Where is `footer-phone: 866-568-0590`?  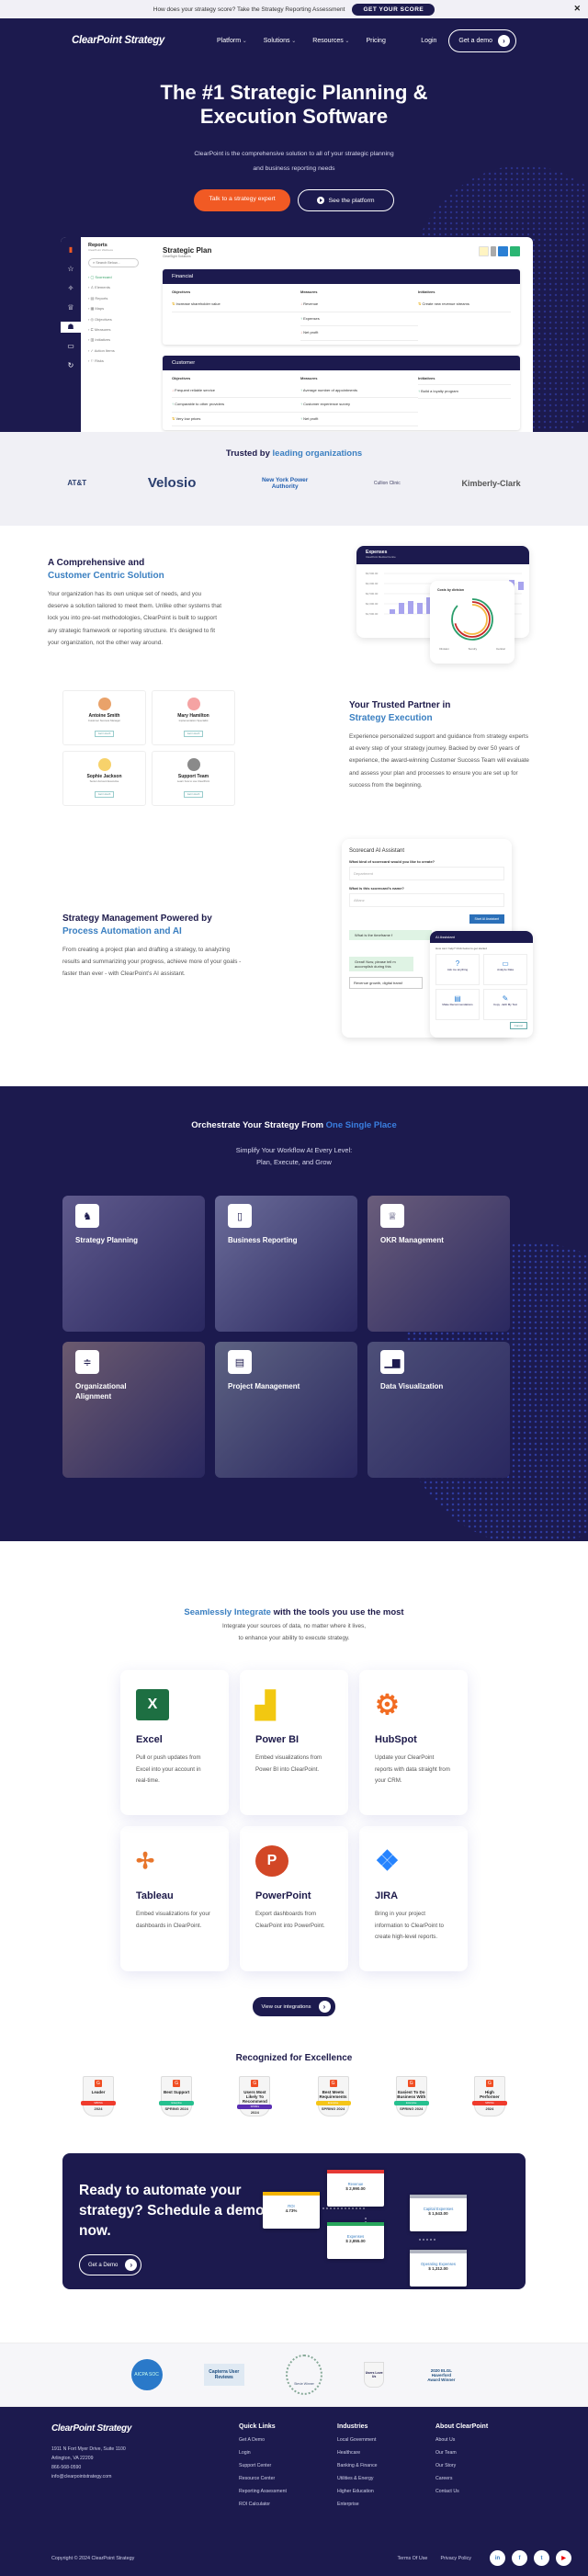
footer-phone: 866-568-0590 is located at coordinates (135, 2468).